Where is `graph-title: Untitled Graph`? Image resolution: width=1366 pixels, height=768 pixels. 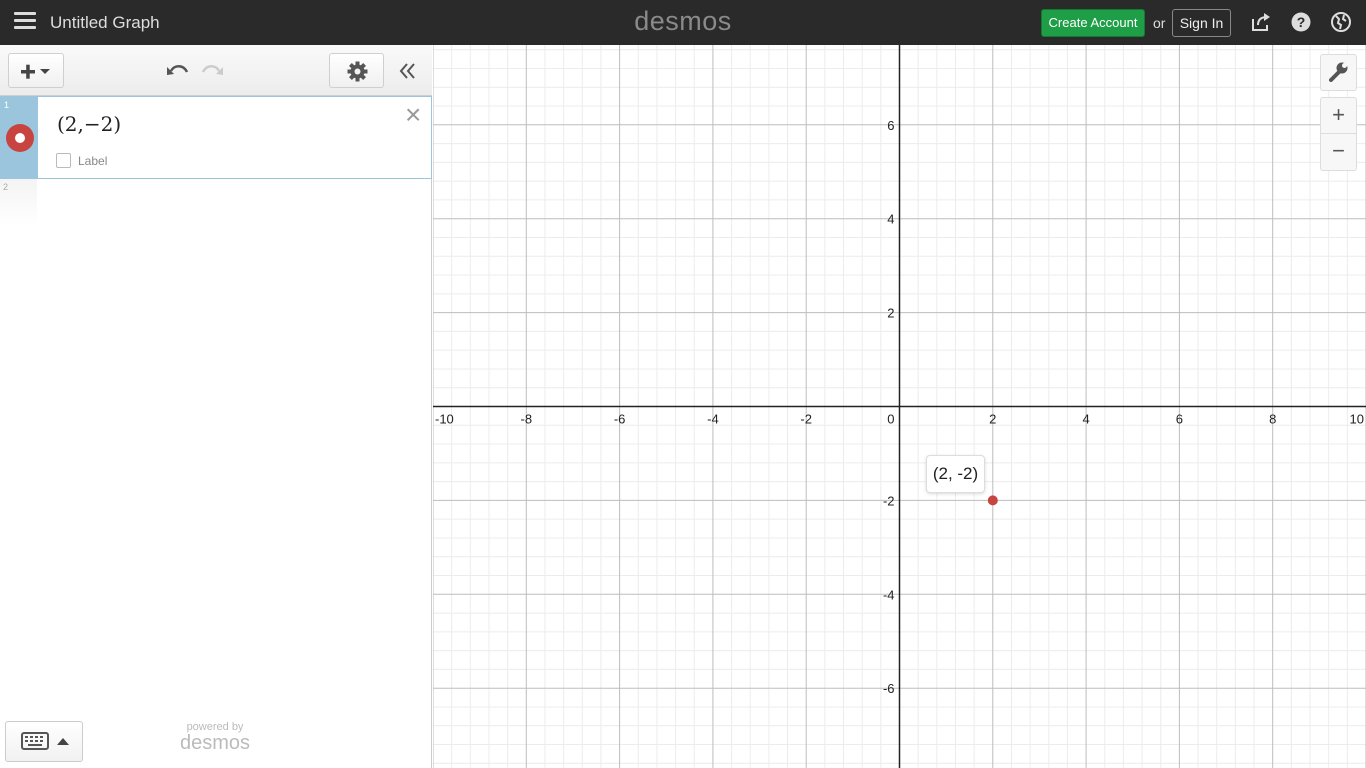
graph-title: Untitled Graph is located at coordinates (105, 23).